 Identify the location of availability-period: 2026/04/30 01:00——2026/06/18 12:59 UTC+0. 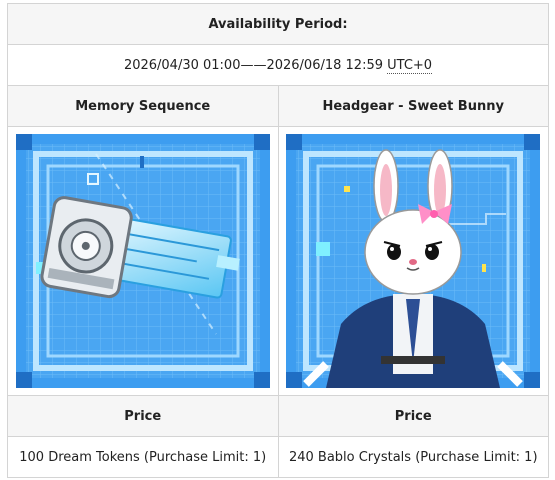
(278, 65).